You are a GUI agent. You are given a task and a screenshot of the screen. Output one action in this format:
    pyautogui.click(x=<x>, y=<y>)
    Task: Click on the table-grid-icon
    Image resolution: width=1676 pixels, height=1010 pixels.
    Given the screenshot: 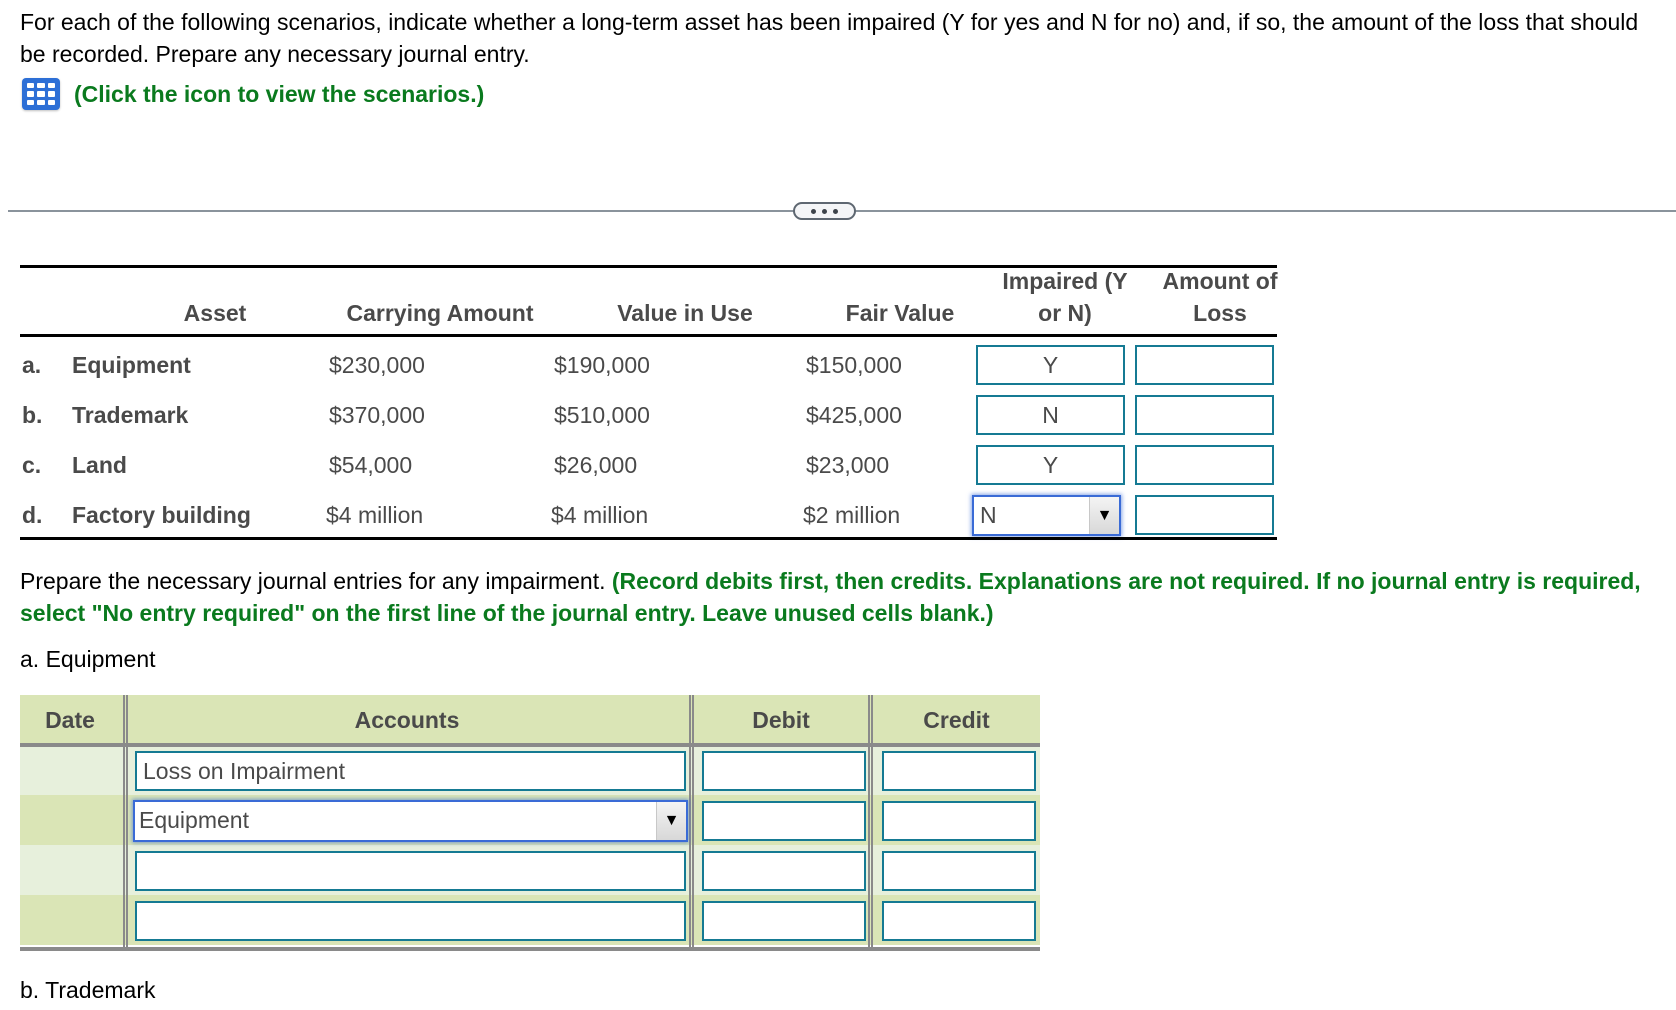 What is the action you would take?
    pyautogui.click(x=41, y=94)
    